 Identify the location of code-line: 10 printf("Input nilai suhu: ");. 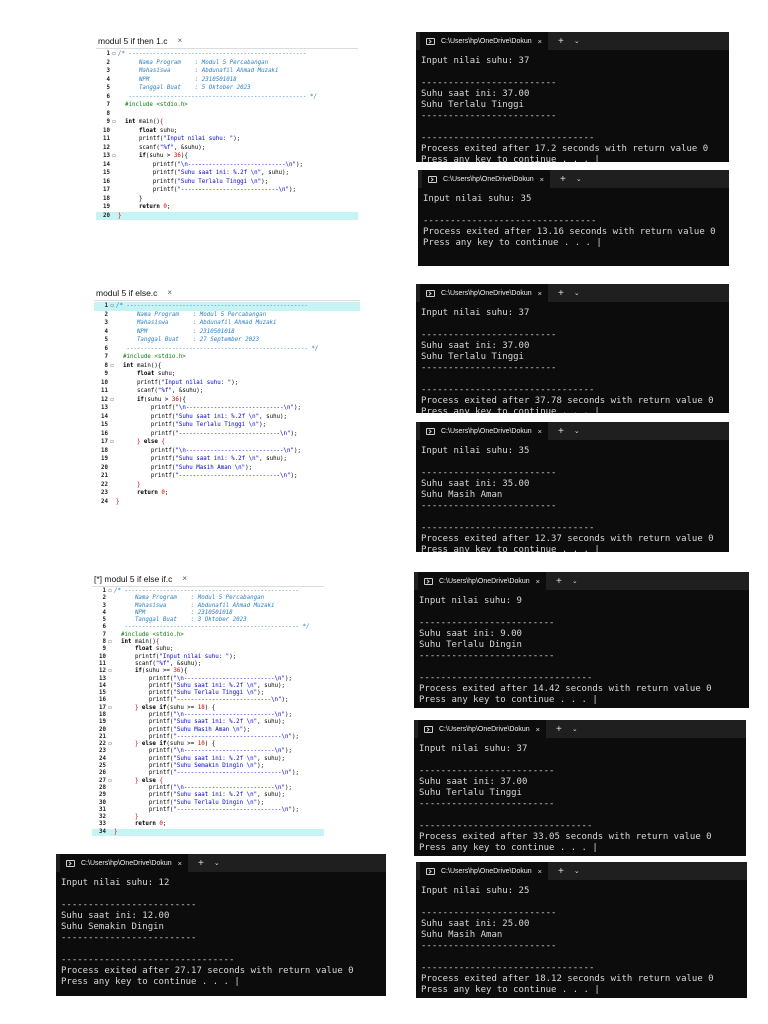
(227, 383).